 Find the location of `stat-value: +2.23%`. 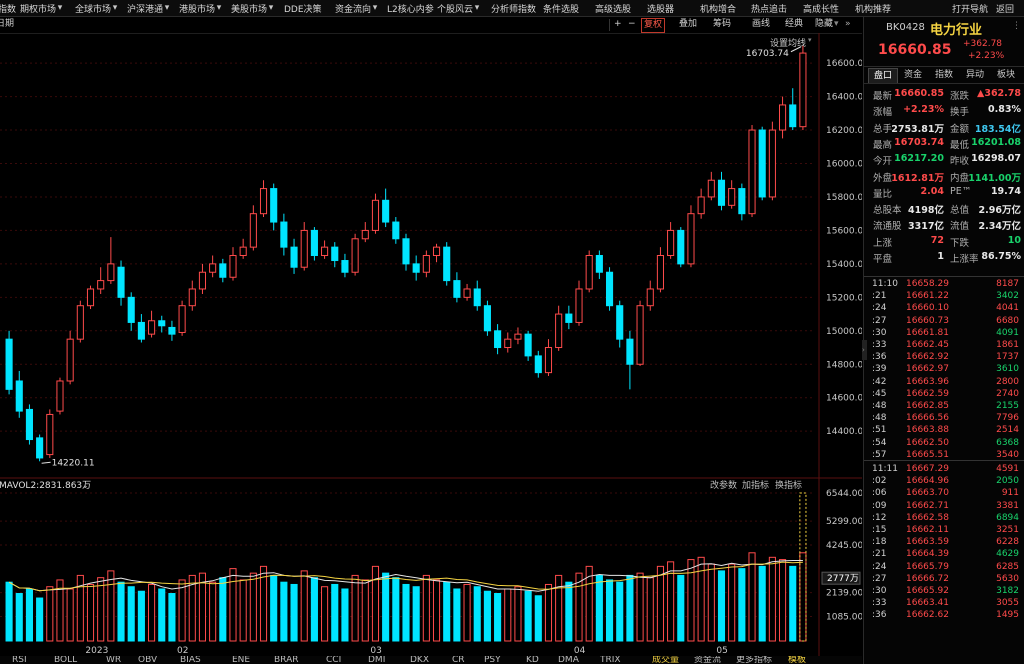

stat-value: +2.23% is located at coordinates (923, 110).